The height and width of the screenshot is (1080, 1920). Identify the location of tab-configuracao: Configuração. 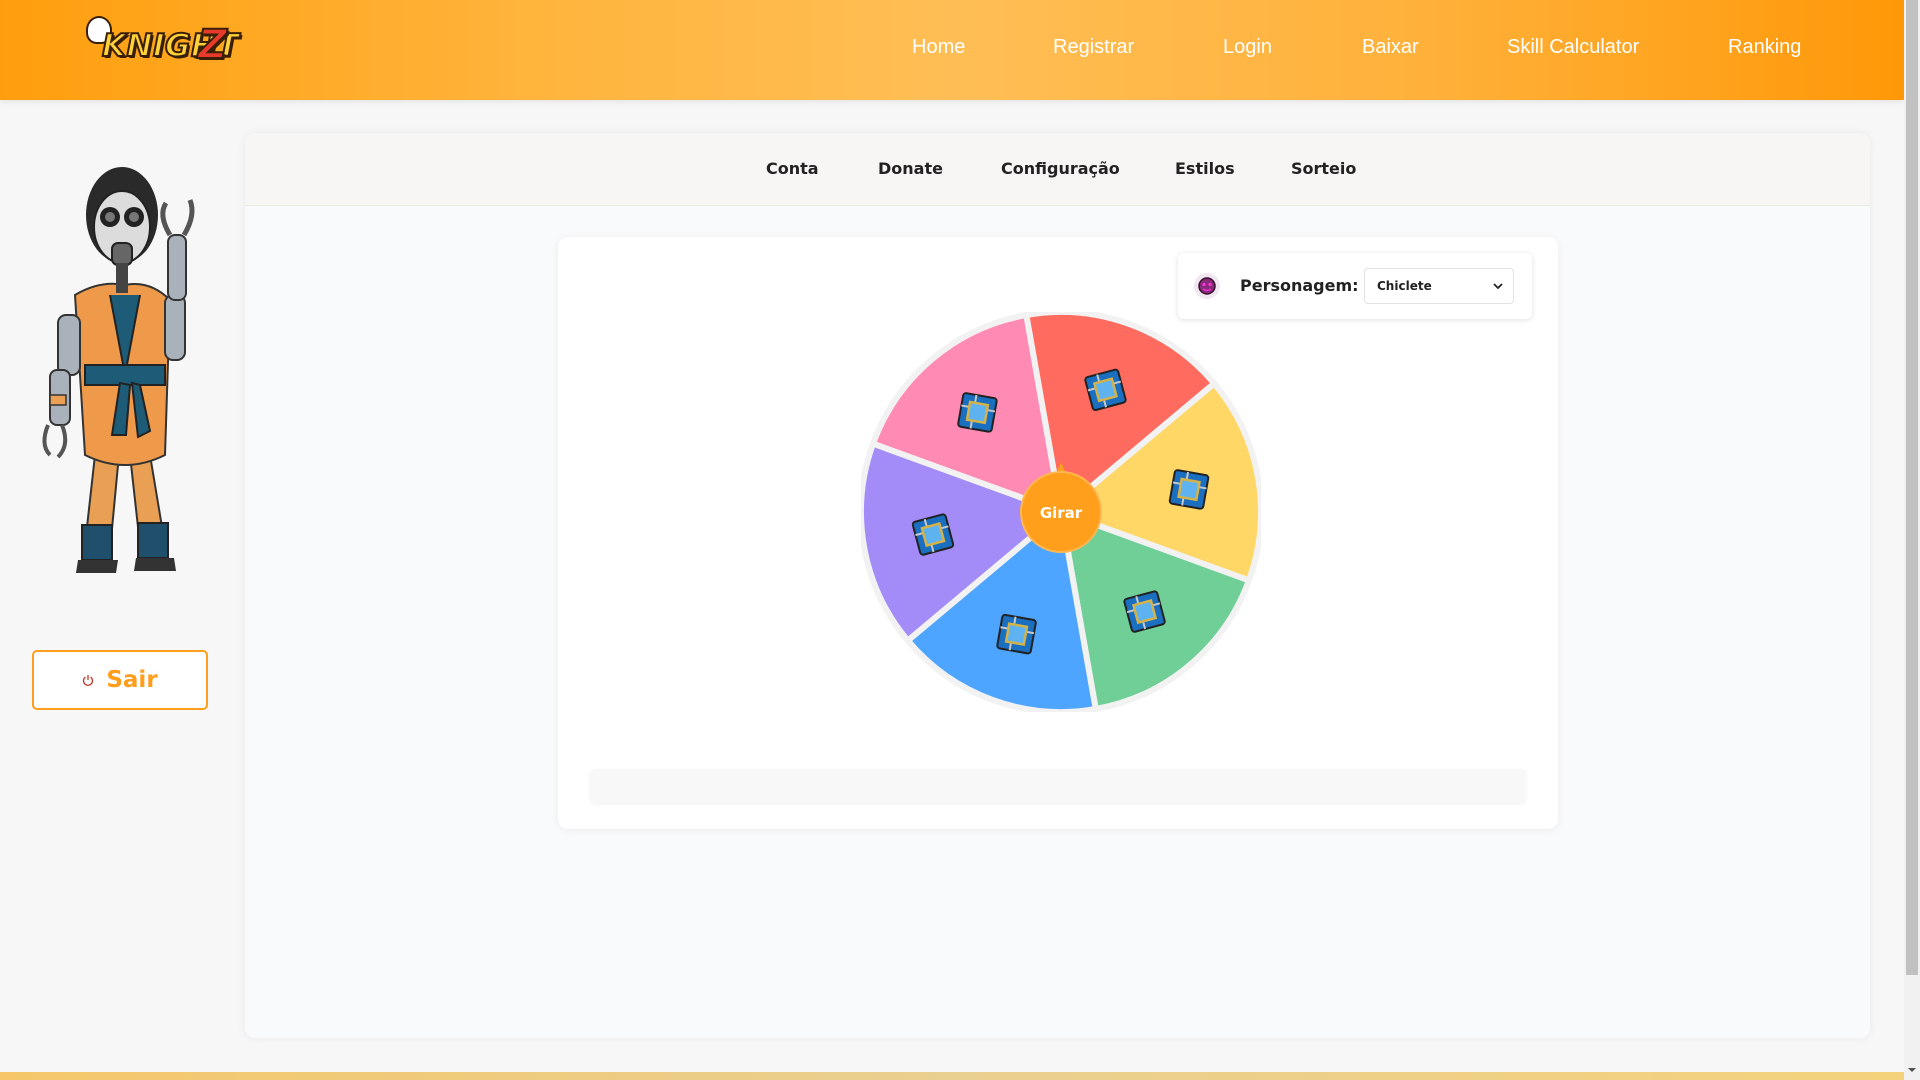
(1060, 168).